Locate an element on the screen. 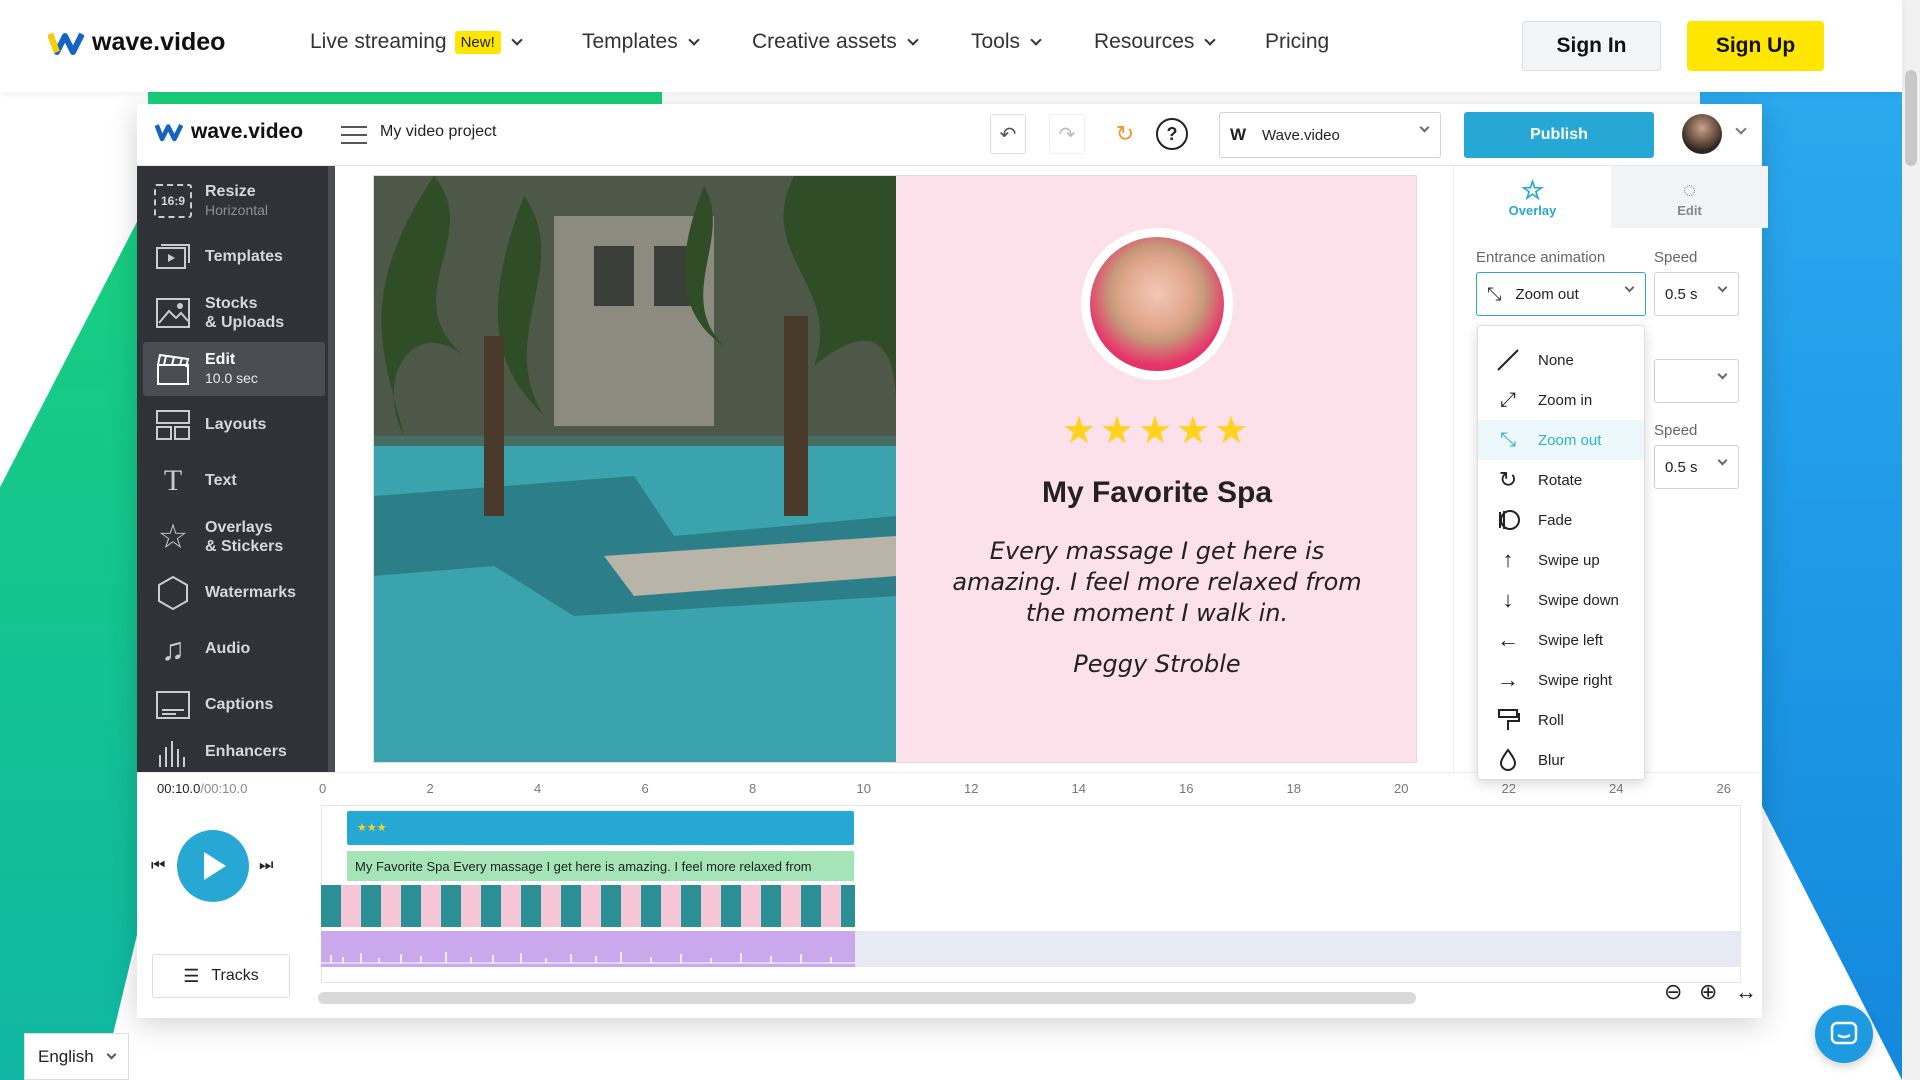 Image resolution: width=1920 pixels, height=1080 pixels. sidebar-item-templates: Templates is located at coordinates (234, 257).